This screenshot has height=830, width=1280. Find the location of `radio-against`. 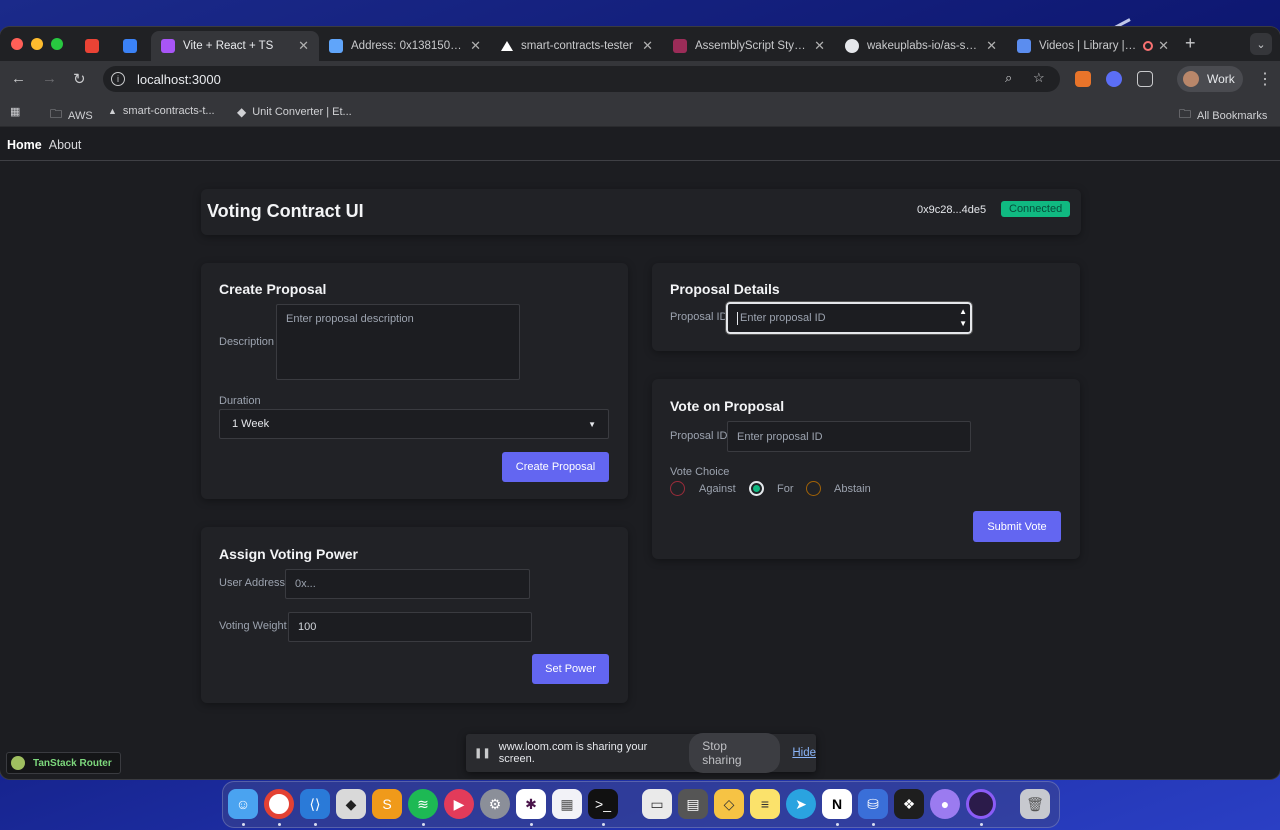

radio-against is located at coordinates (677, 488).